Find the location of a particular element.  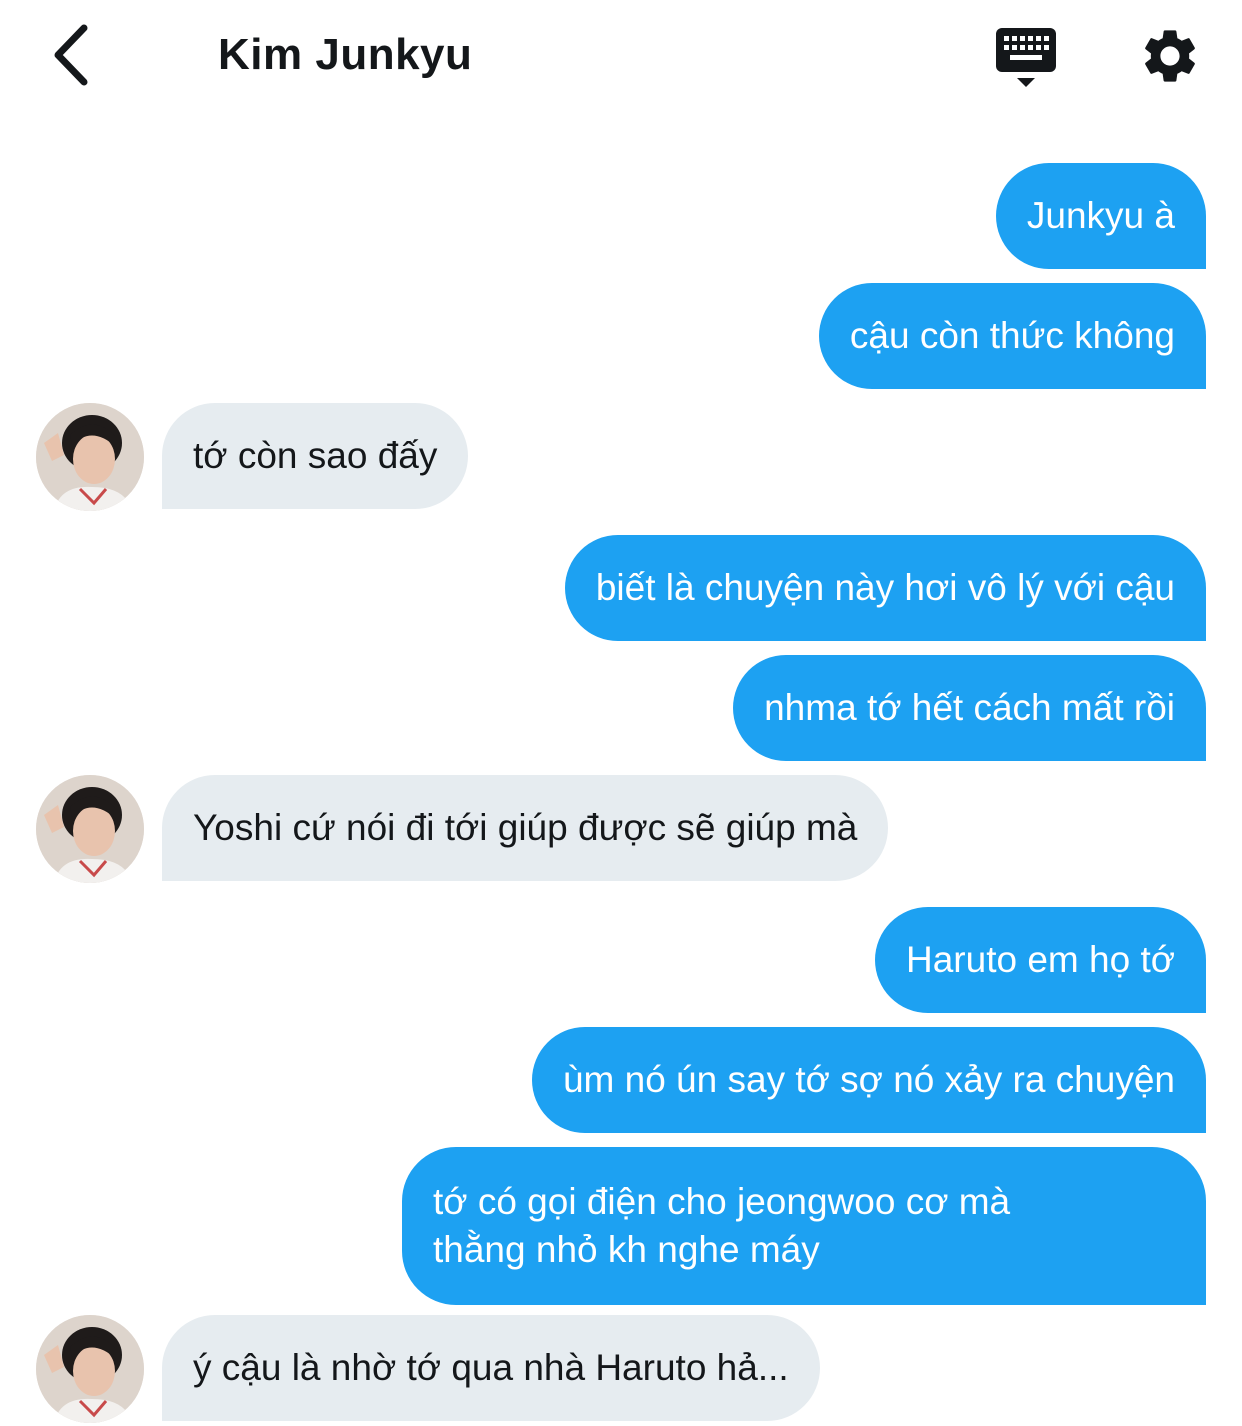

message-text: Yoshi cứ nói đi tới giúp được sẽ giúp mà is located at coordinates (525, 827).